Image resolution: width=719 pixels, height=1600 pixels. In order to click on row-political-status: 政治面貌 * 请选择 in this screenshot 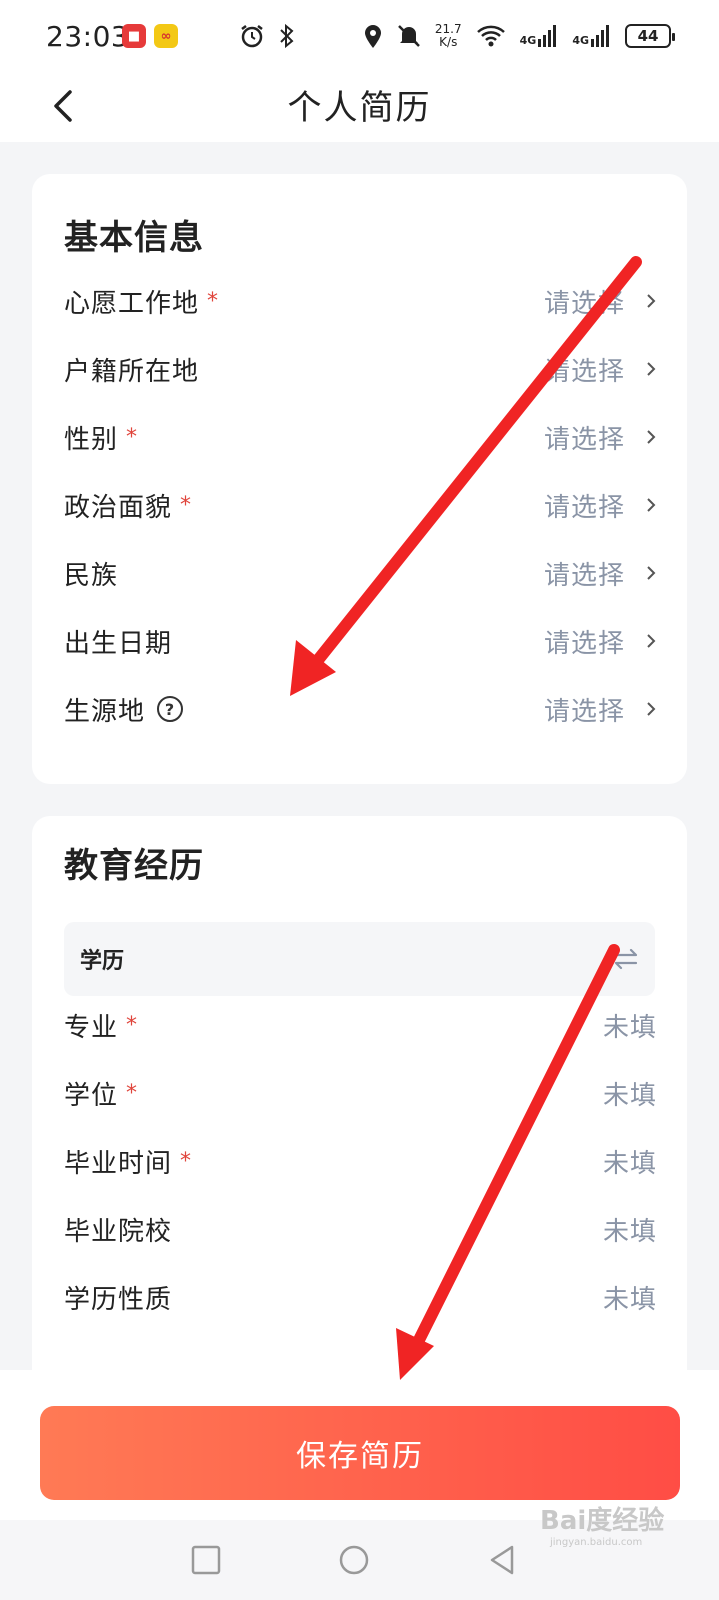, I will do `click(360, 505)`.